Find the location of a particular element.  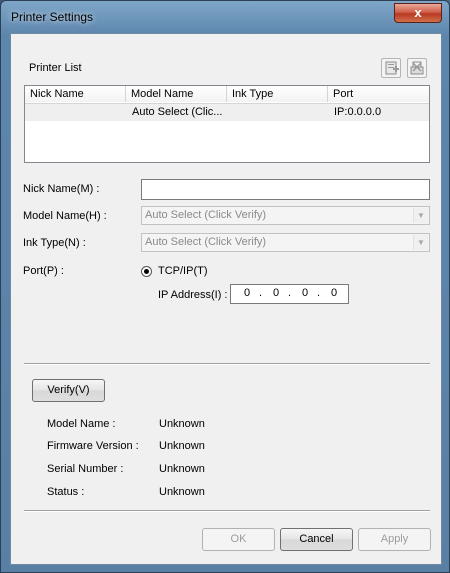

verify-button: Verify(V) is located at coordinates (68, 390).